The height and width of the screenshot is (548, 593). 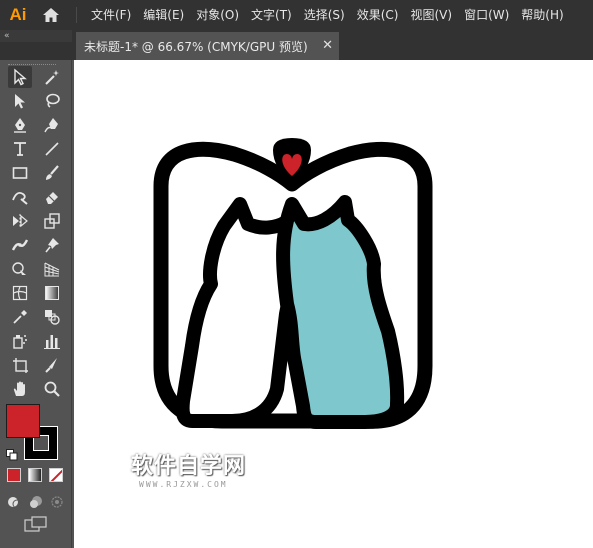 I want to click on scale-tool-icon, so click(x=52, y=221).